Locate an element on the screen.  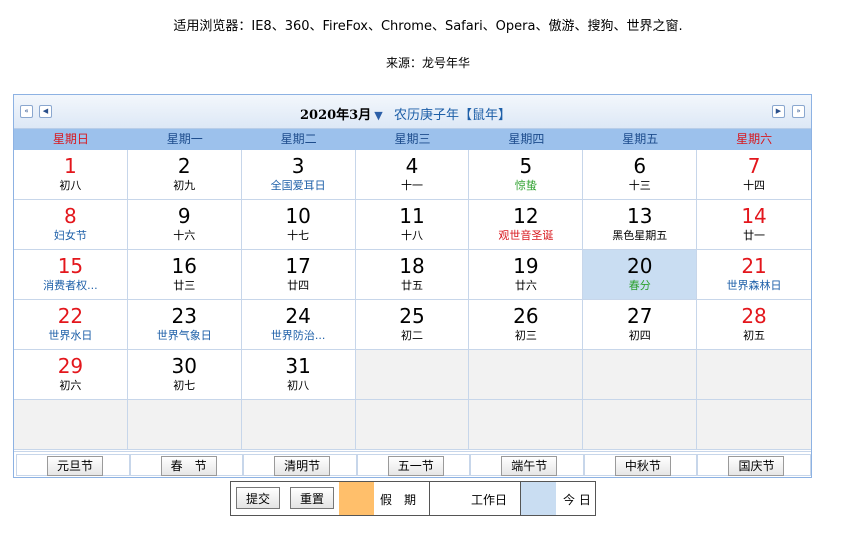
holiday-button: 元旦节 is located at coordinates (75, 465).